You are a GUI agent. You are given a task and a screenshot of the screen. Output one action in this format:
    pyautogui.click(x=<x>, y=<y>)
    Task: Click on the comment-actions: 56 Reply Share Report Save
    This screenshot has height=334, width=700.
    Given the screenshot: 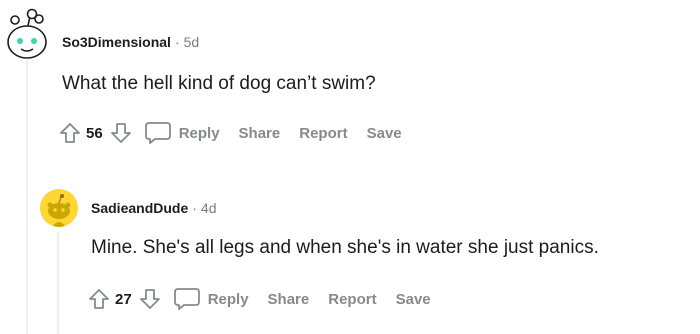 What is the action you would take?
    pyautogui.click(x=230, y=133)
    